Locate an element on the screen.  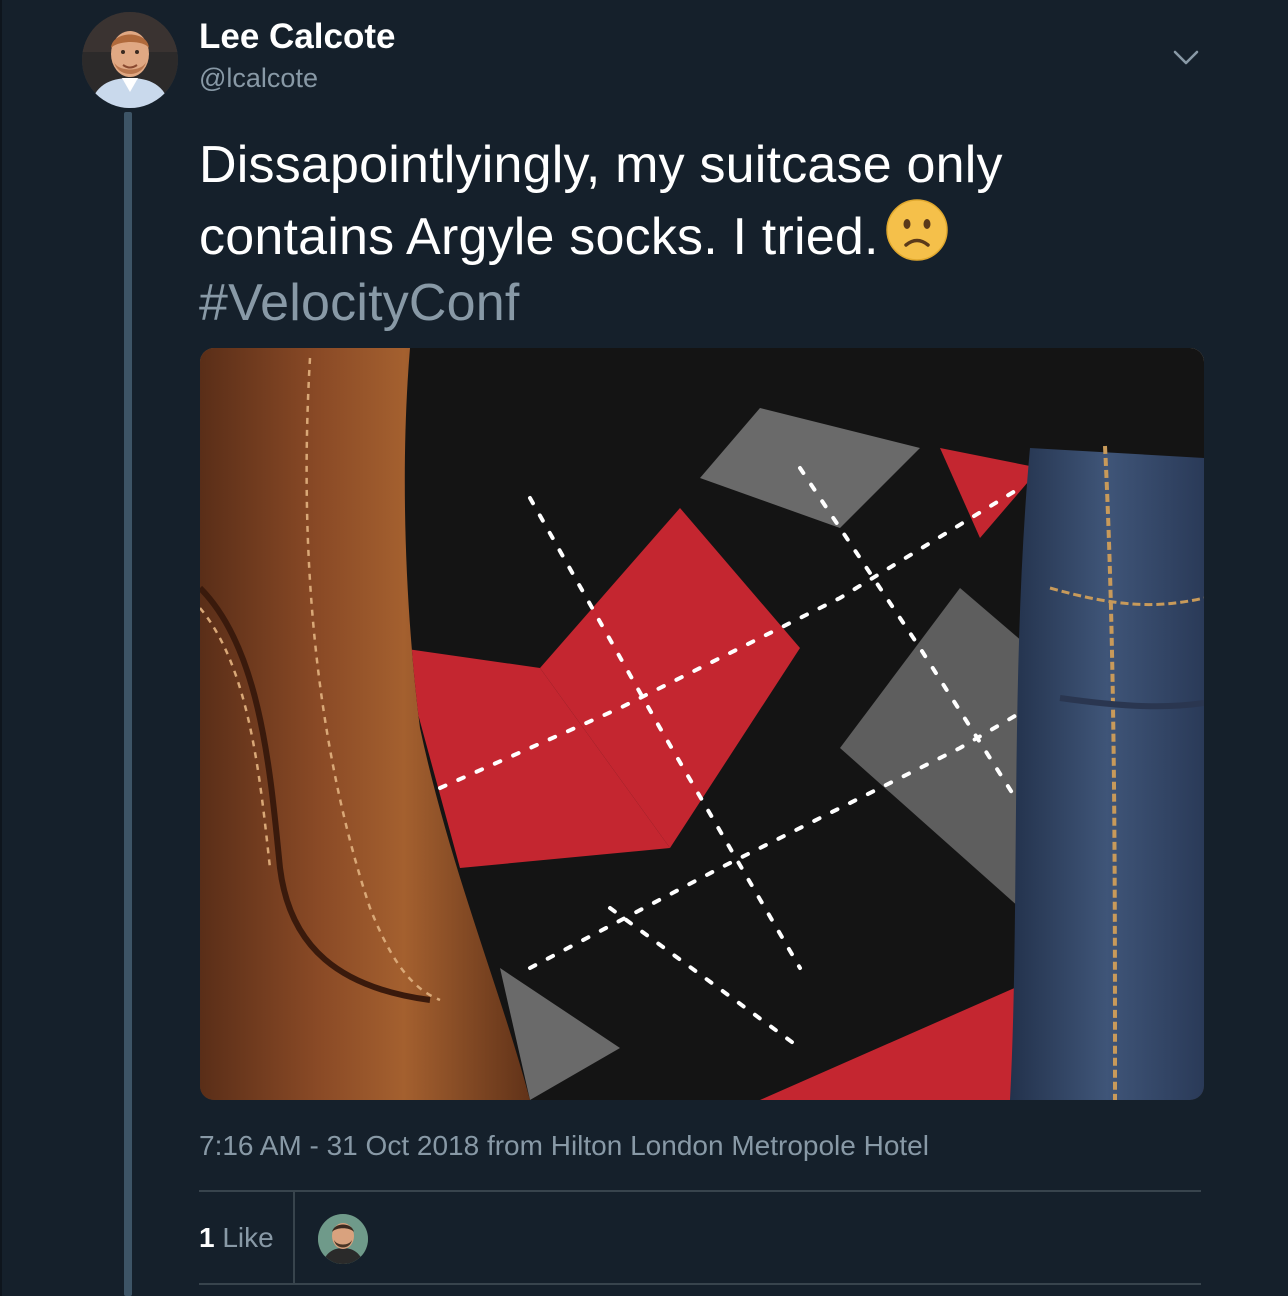
thread-line is located at coordinates (128, 704).